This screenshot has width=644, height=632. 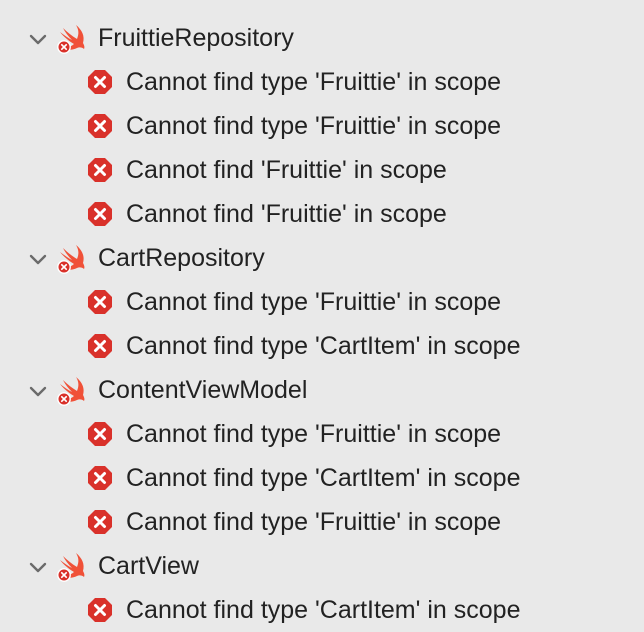 What do you see at coordinates (196, 38) in the screenshot?
I see `file-name: FruittieRepository` at bounding box center [196, 38].